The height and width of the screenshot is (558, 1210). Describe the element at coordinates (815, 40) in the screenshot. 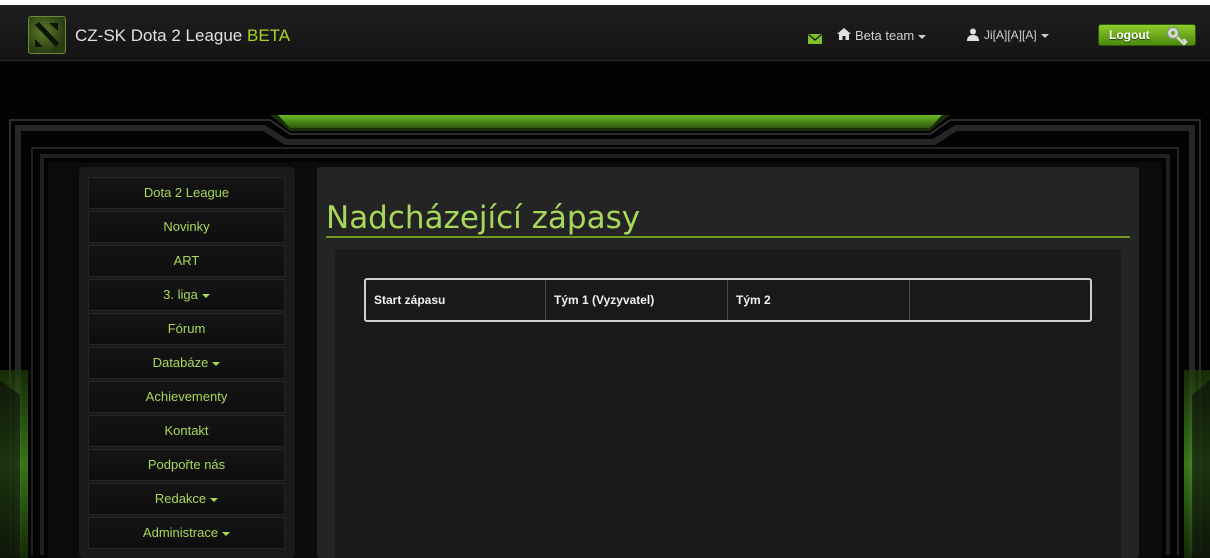

I see `mail-icon` at that location.